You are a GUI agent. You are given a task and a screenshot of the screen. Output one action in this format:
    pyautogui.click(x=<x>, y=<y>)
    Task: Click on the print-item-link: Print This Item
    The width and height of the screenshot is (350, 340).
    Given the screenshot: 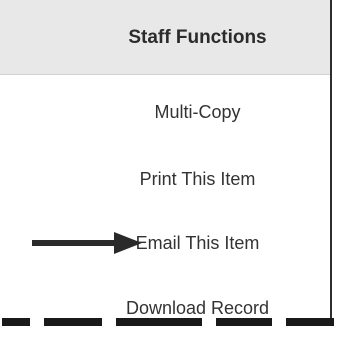 What is the action you would take?
    pyautogui.click(x=165, y=179)
    